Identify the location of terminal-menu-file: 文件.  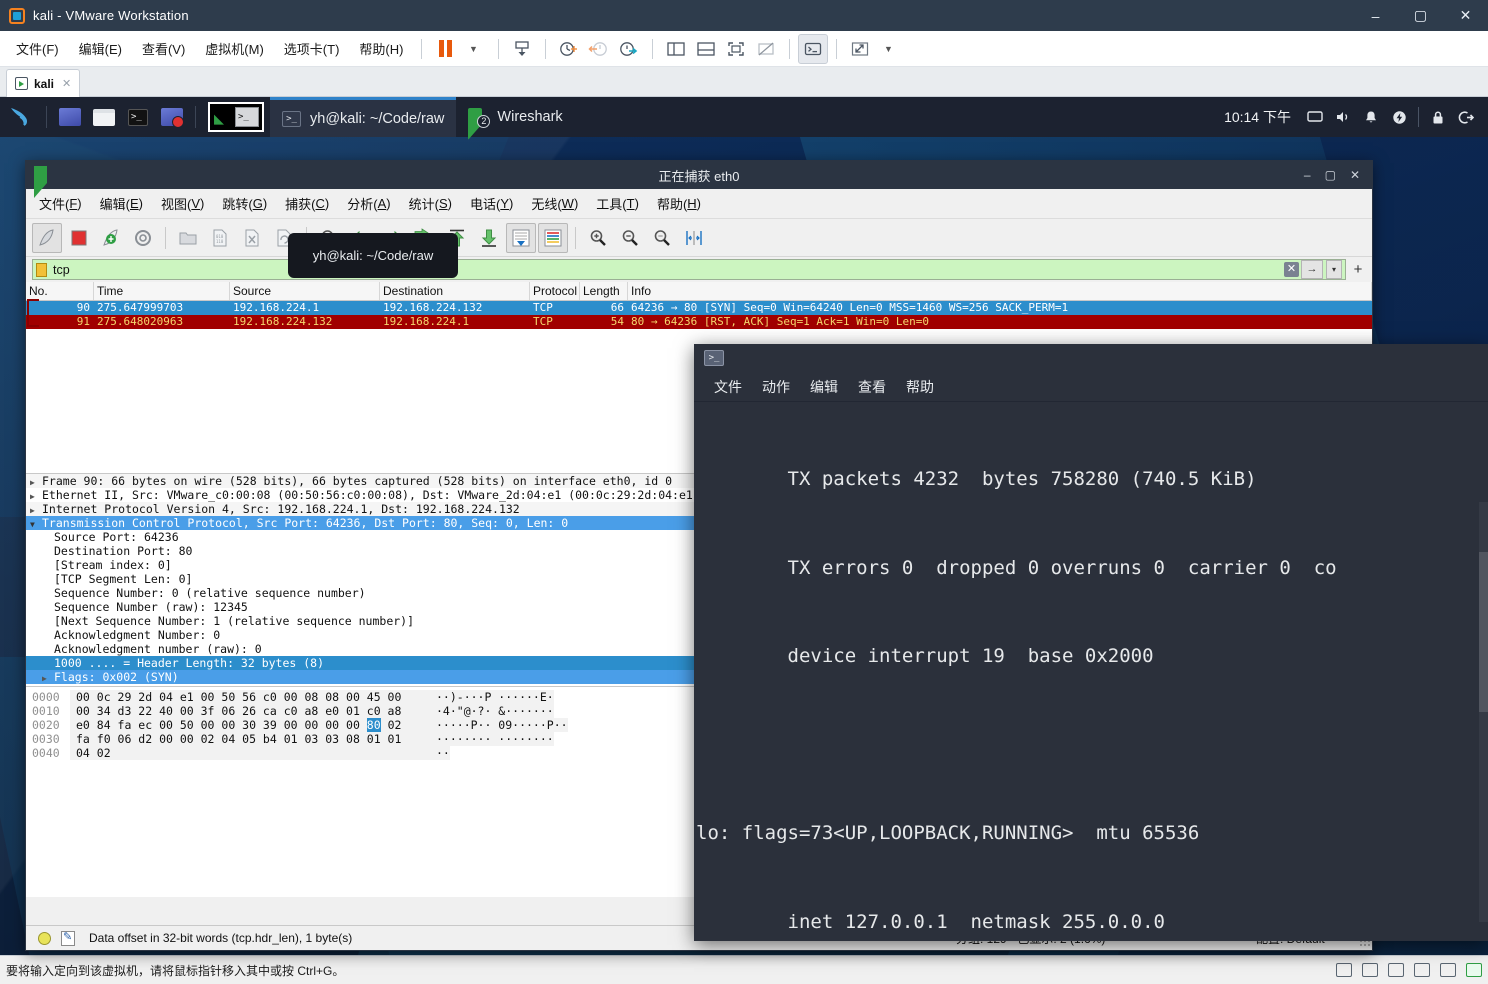
(728, 387).